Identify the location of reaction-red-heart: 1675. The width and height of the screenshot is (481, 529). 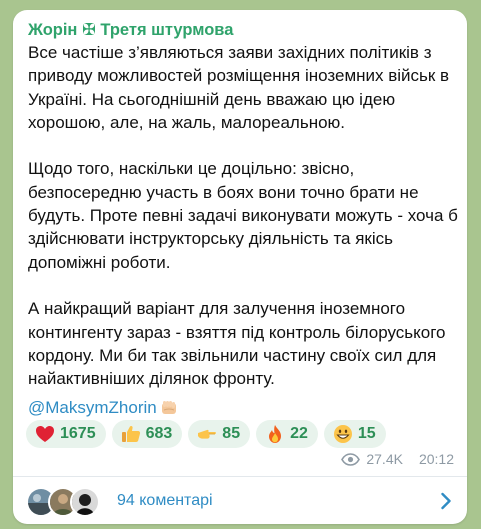
(66, 434).